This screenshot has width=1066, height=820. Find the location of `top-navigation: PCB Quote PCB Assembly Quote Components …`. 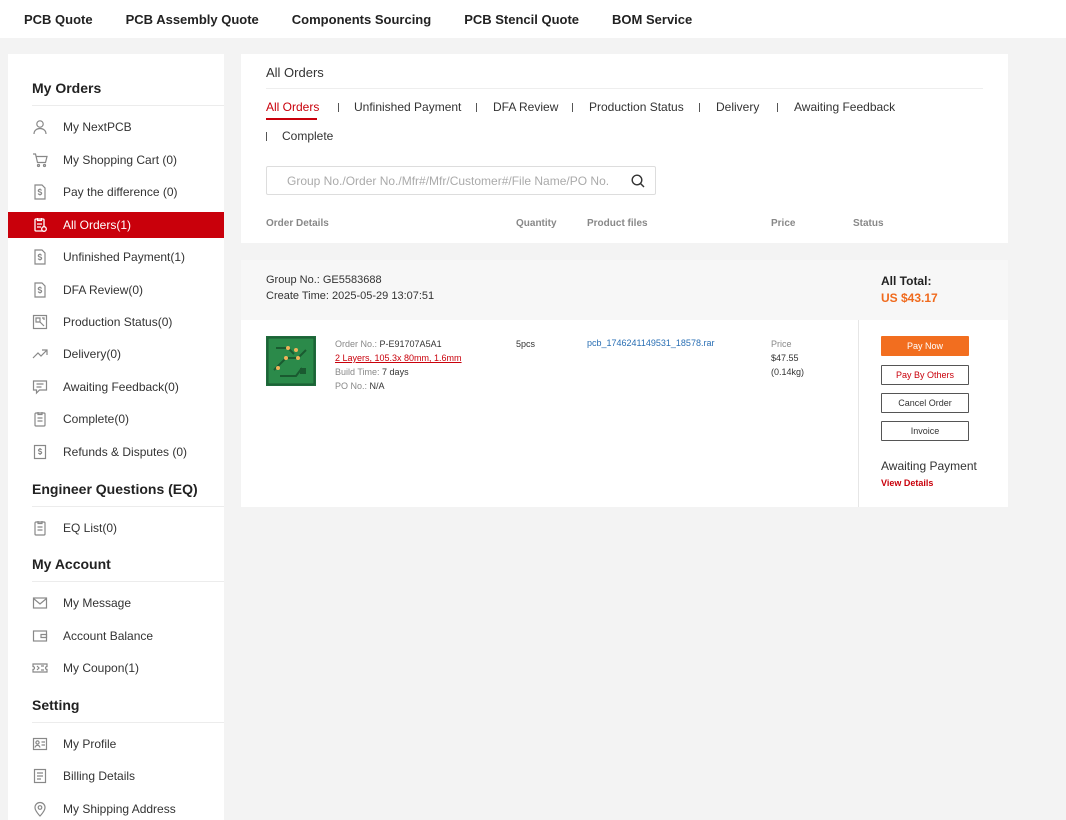

top-navigation: PCB Quote PCB Assembly Quote Components … is located at coordinates (533, 19).